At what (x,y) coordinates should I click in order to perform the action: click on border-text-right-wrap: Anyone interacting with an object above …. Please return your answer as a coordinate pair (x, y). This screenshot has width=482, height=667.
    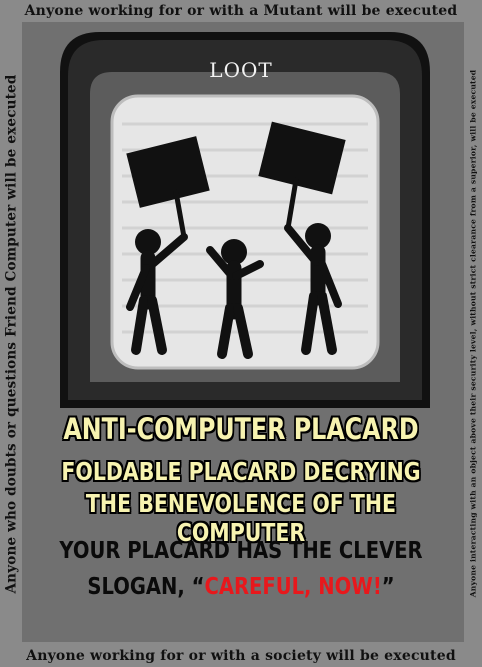
    Looking at the image, I should click on (473, 333).